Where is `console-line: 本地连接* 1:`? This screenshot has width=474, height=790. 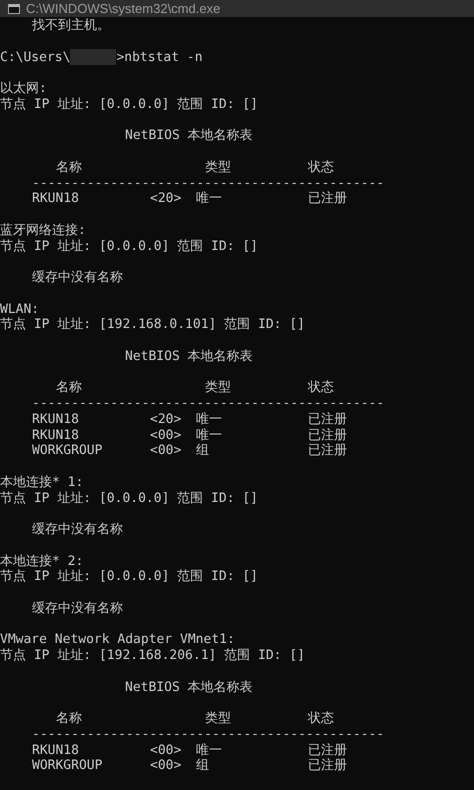 console-line: 本地连接* 1: is located at coordinates (42, 482).